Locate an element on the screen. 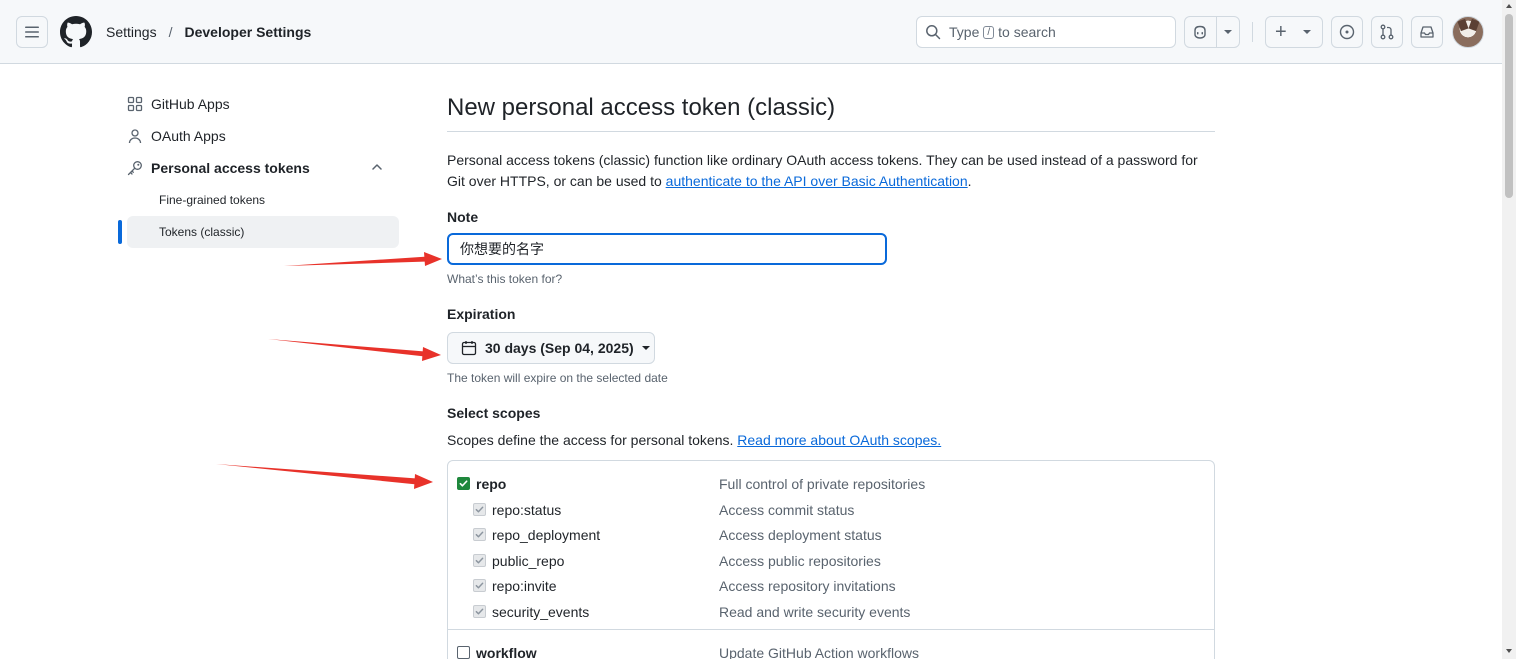 Image resolution: width=1516 pixels, height=659 pixels. scope-desc: Access commit status is located at coordinates (787, 509).